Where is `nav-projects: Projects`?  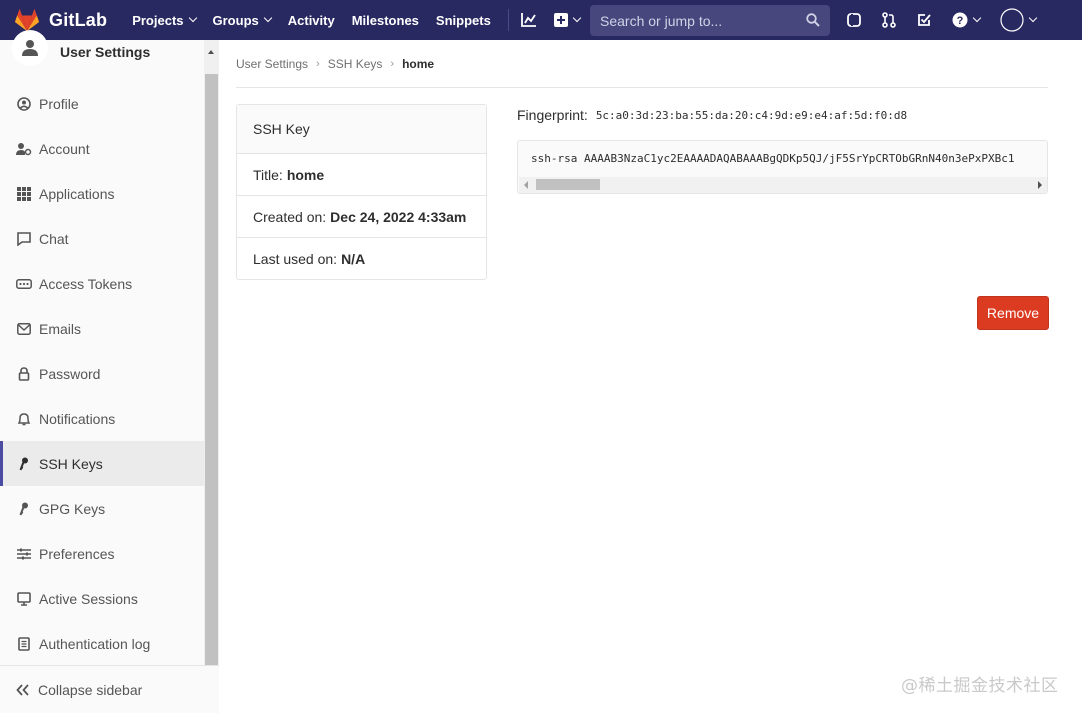 nav-projects: Projects is located at coordinates (164, 20).